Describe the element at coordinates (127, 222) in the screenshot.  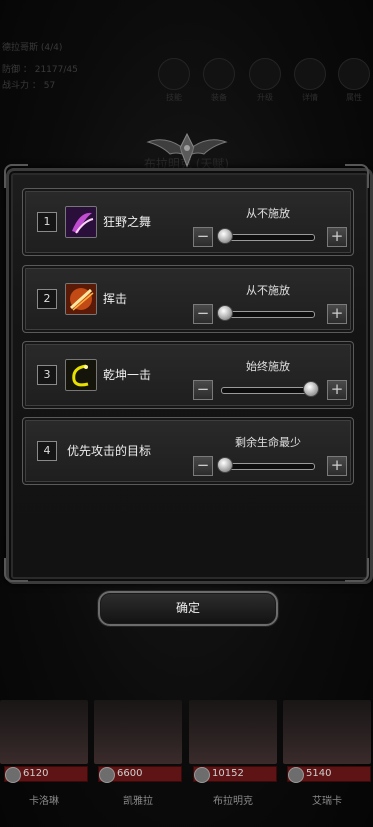
I see `skill-name: 狂野之舞` at that location.